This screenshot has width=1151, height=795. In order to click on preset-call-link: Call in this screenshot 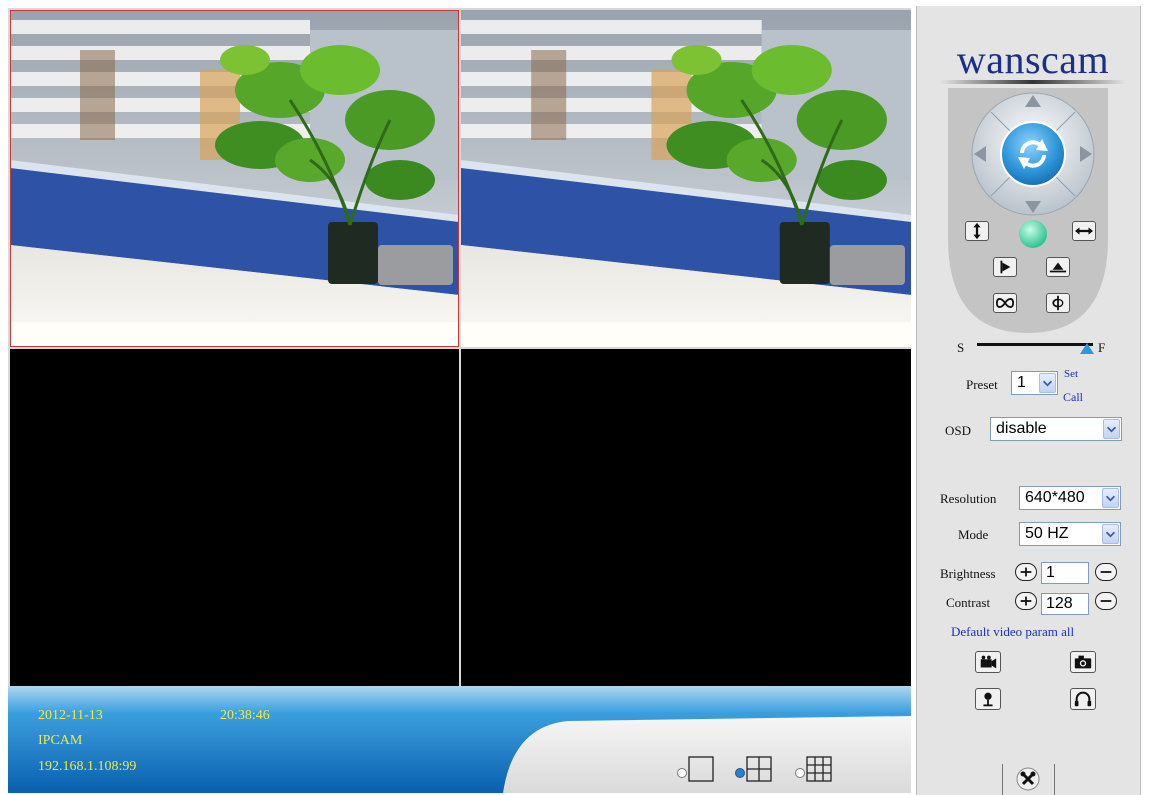, I will do `click(1073, 397)`.